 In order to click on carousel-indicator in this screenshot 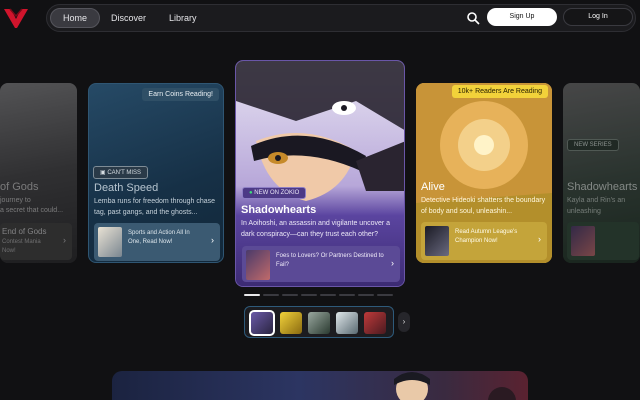, I will do `click(320, 295)`.